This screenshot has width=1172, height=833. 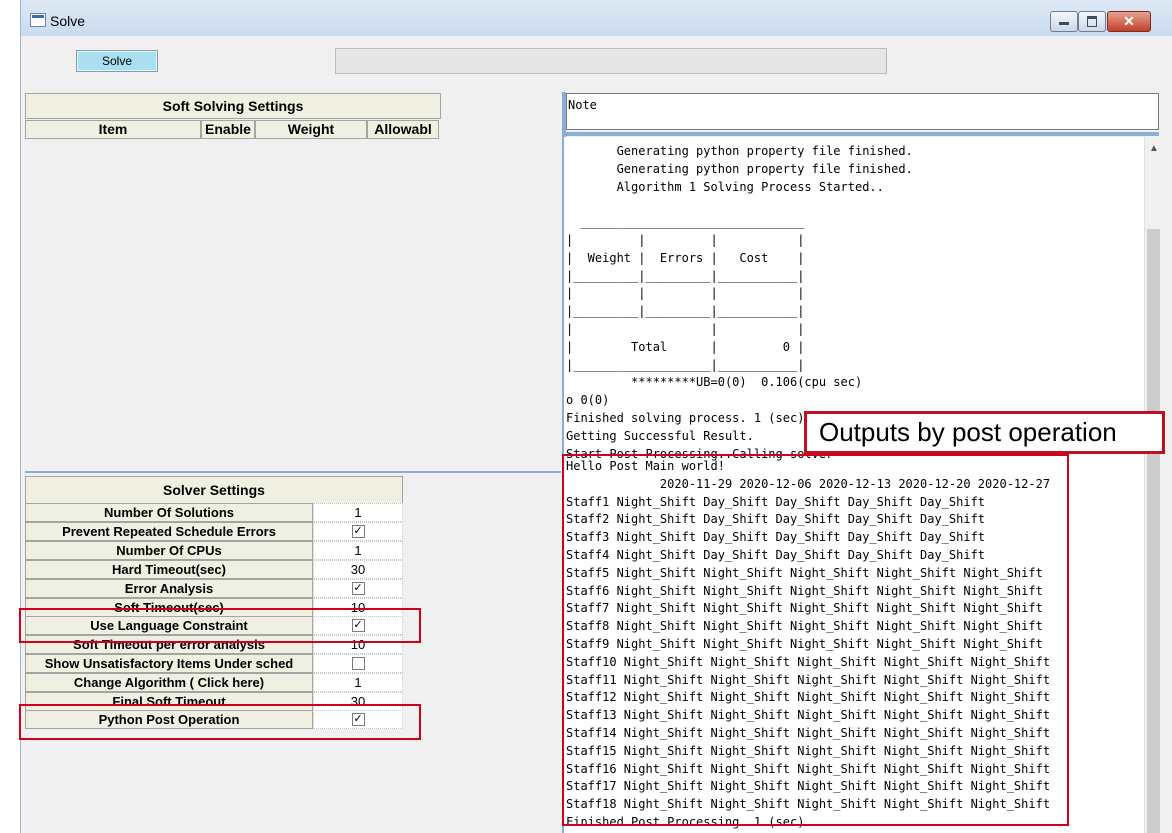 What do you see at coordinates (169, 663) in the screenshot?
I see `setting-label: Show Unsatisfactory Items Under sched` at bounding box center [169, 663].